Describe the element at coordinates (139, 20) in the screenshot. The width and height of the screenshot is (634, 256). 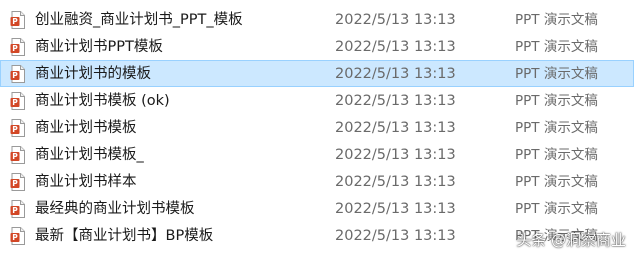
I see `file-name: 创业融资_商业计划书_PPT_模板` at that location.